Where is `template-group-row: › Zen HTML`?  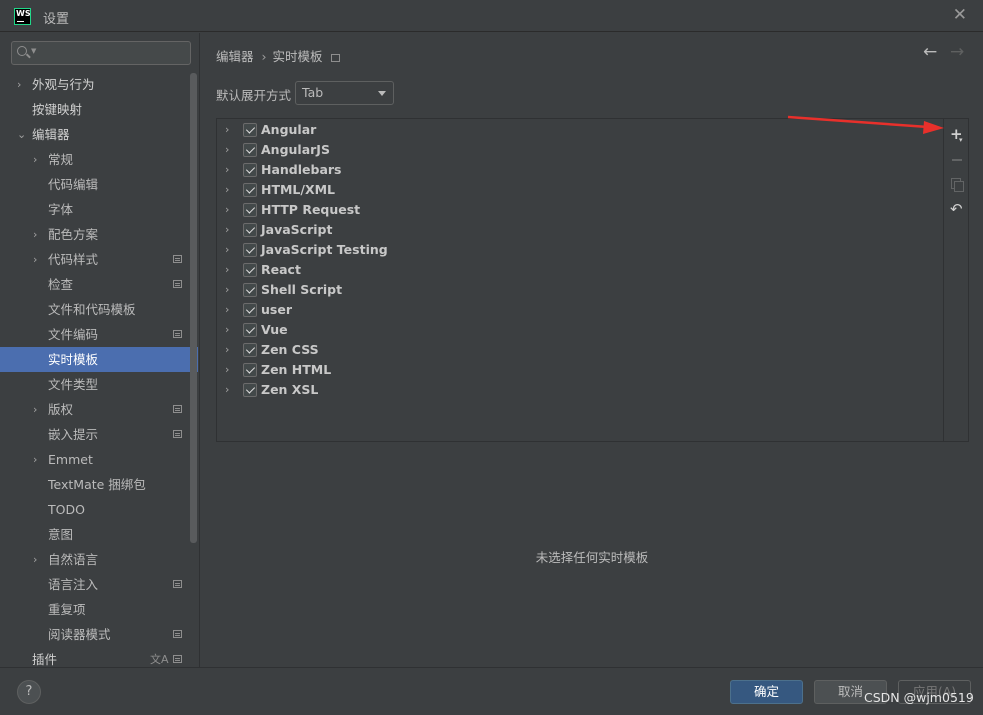
template-group-row: › Zen HTML is located at coordinates (580, 370).